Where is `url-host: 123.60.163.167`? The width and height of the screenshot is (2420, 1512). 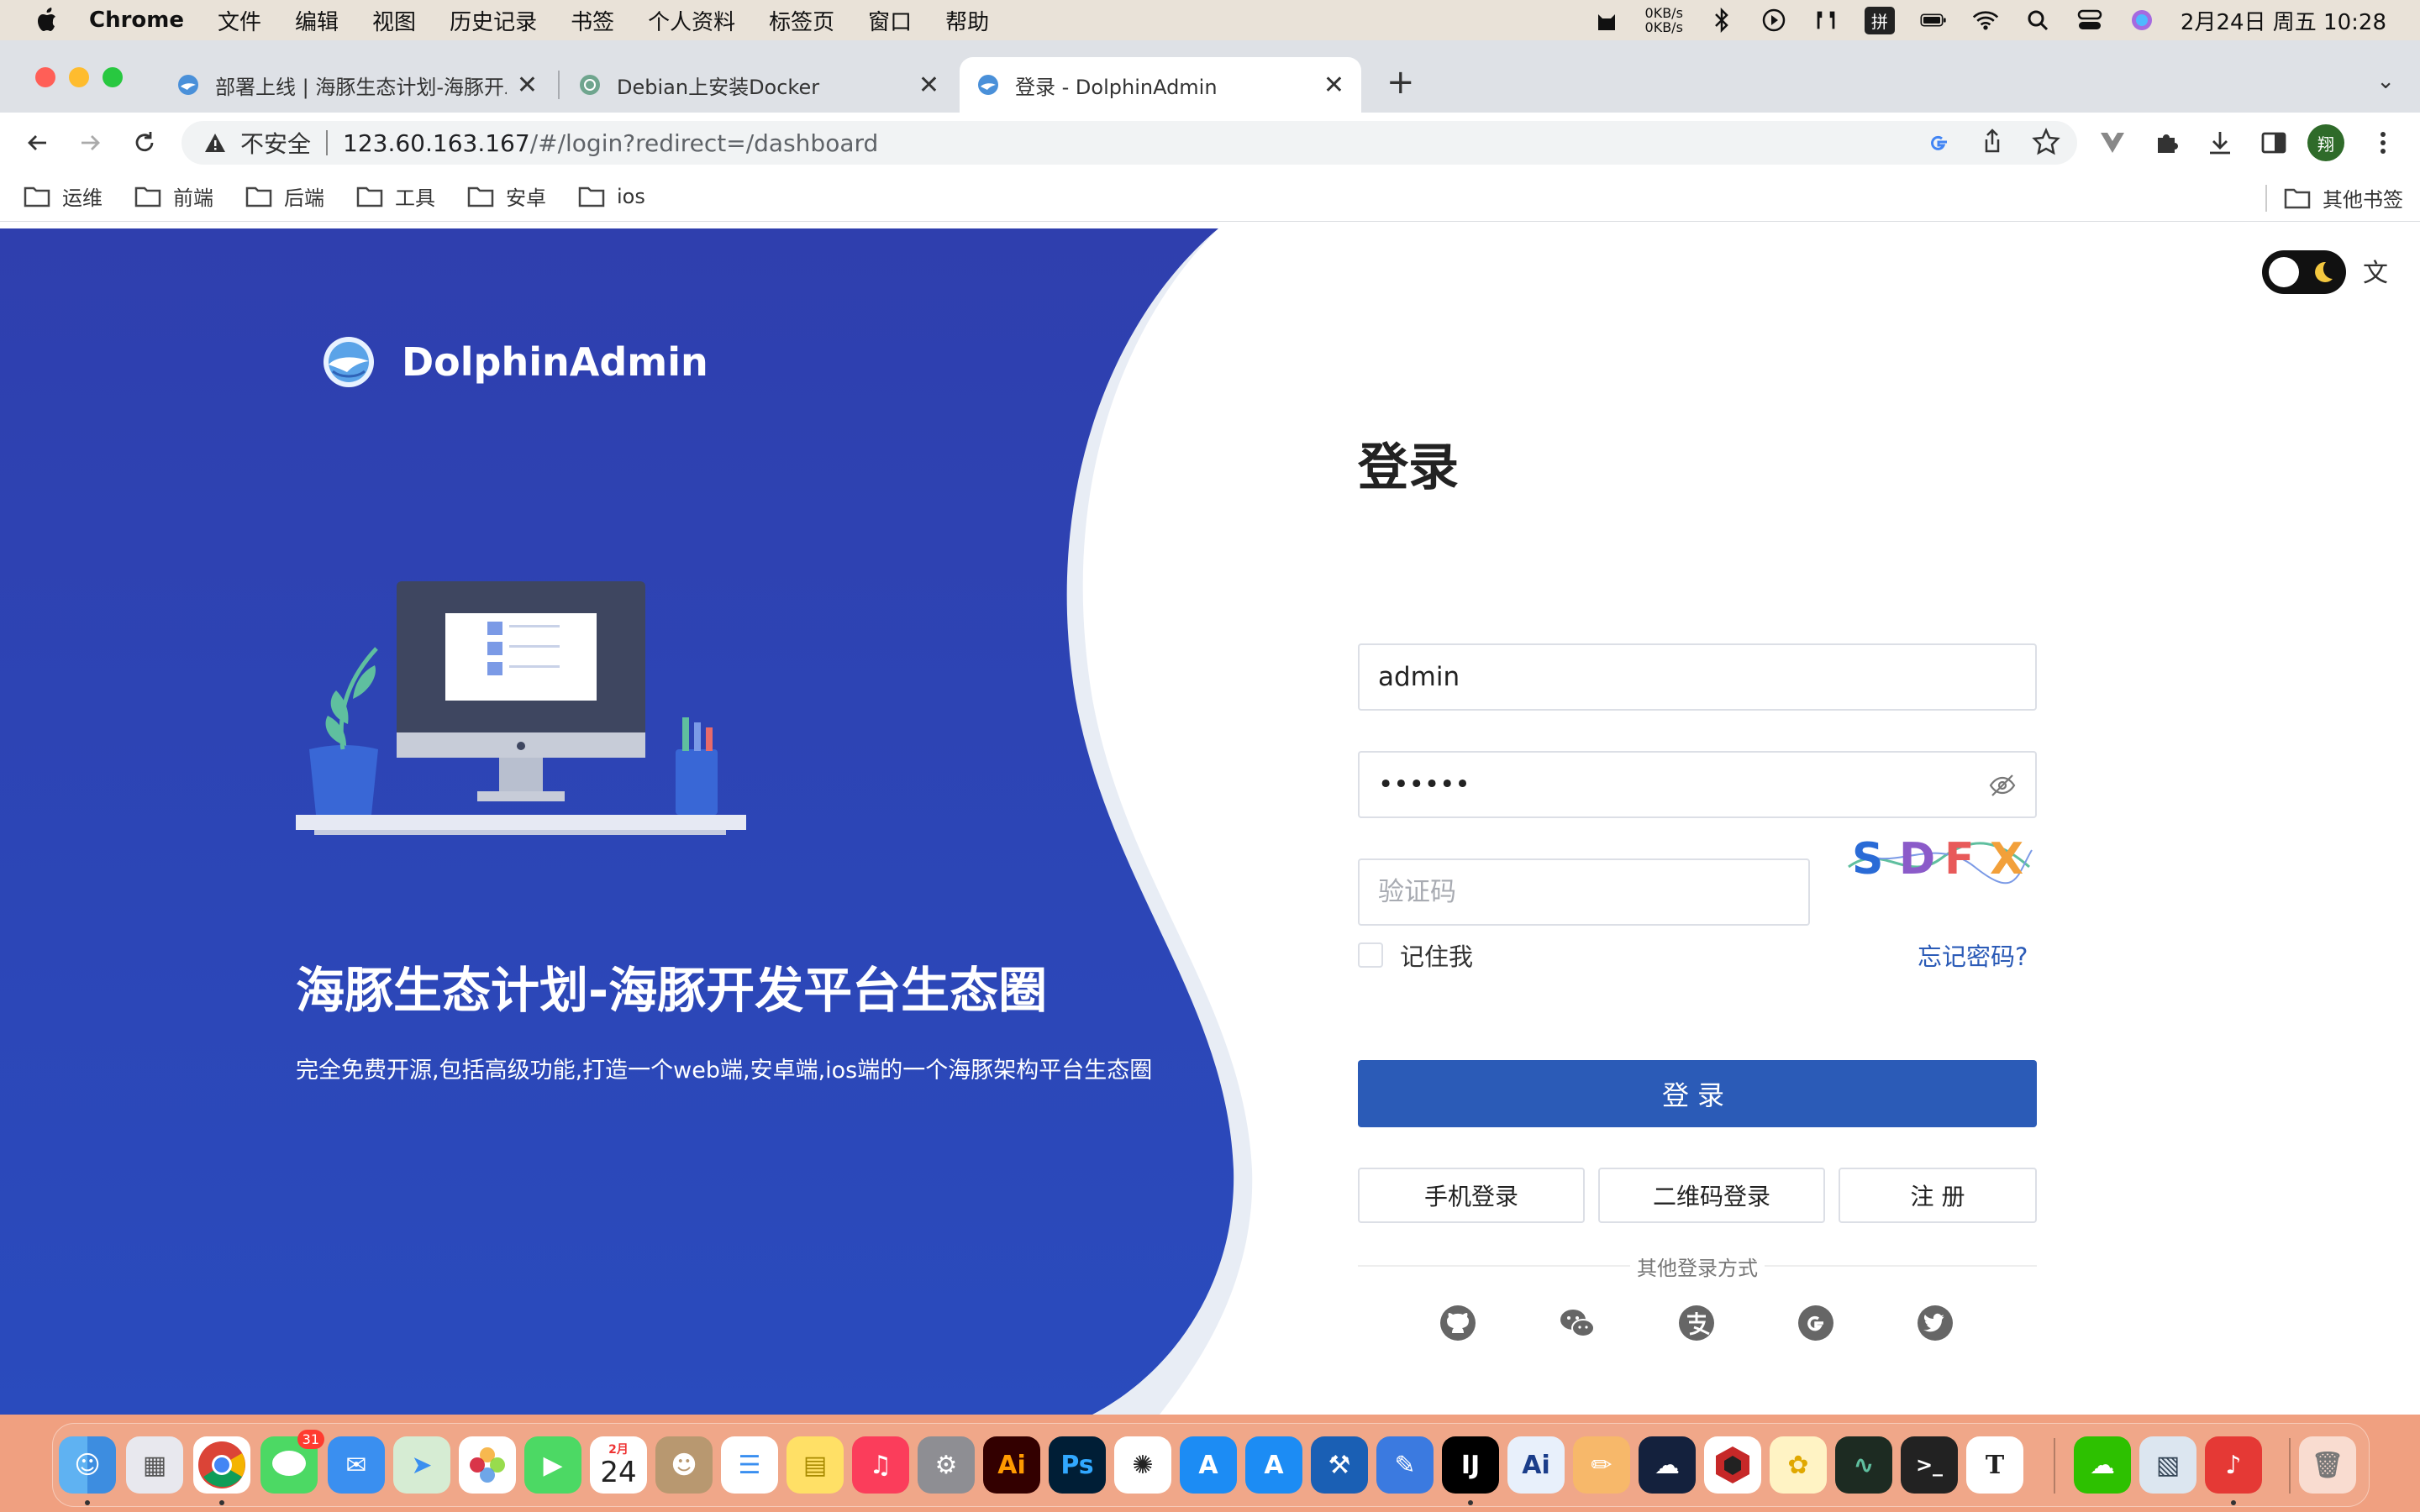
url-host: 123.60.163.167 is located at coordinates (436, 143).